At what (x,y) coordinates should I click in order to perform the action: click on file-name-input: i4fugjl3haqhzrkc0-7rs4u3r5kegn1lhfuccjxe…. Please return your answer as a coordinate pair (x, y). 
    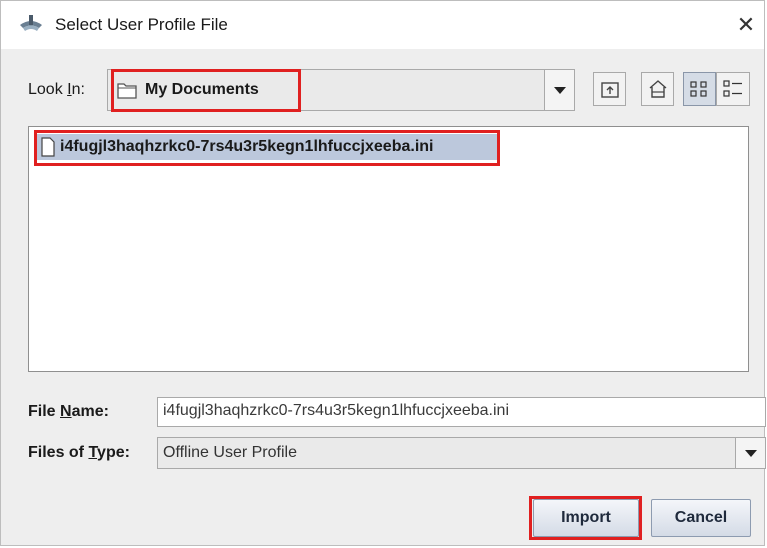
    Looking at the image, I should click on (461, 412).